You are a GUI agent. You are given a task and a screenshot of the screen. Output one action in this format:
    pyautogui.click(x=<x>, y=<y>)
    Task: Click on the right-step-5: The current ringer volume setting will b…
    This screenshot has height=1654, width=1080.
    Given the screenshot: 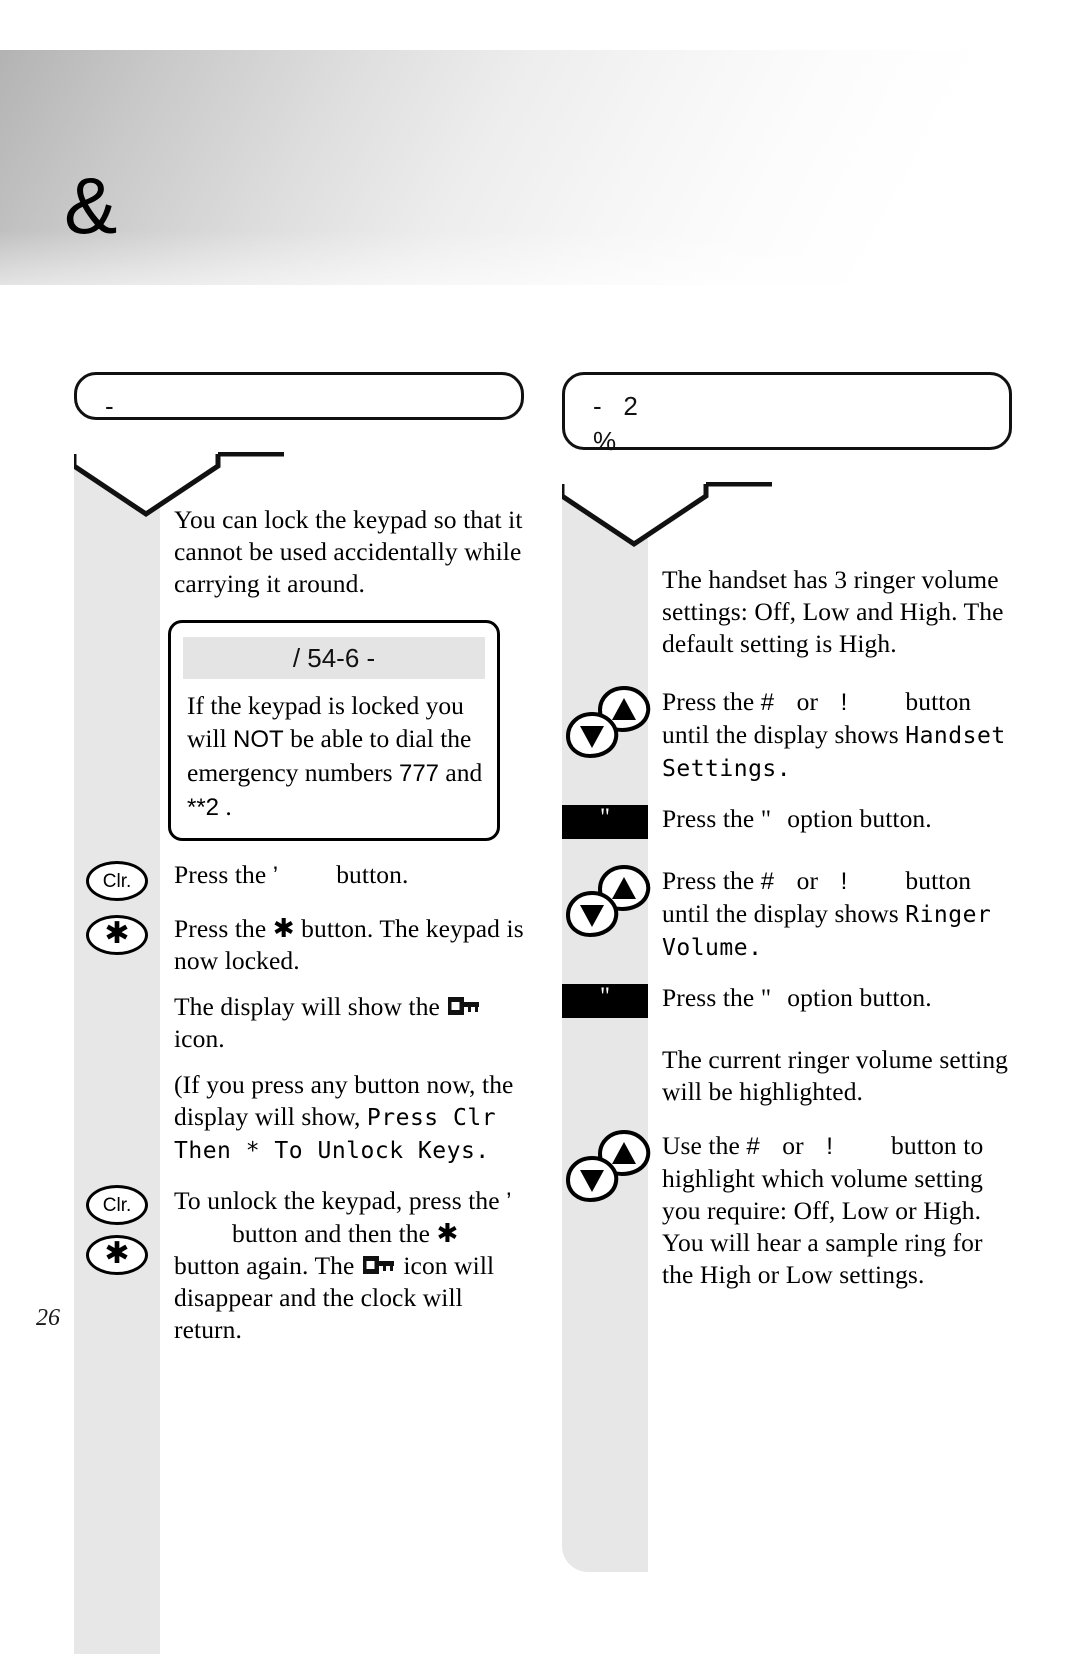 What is the action you would take?
    pyautogui.click(x=787, y=1076)
    